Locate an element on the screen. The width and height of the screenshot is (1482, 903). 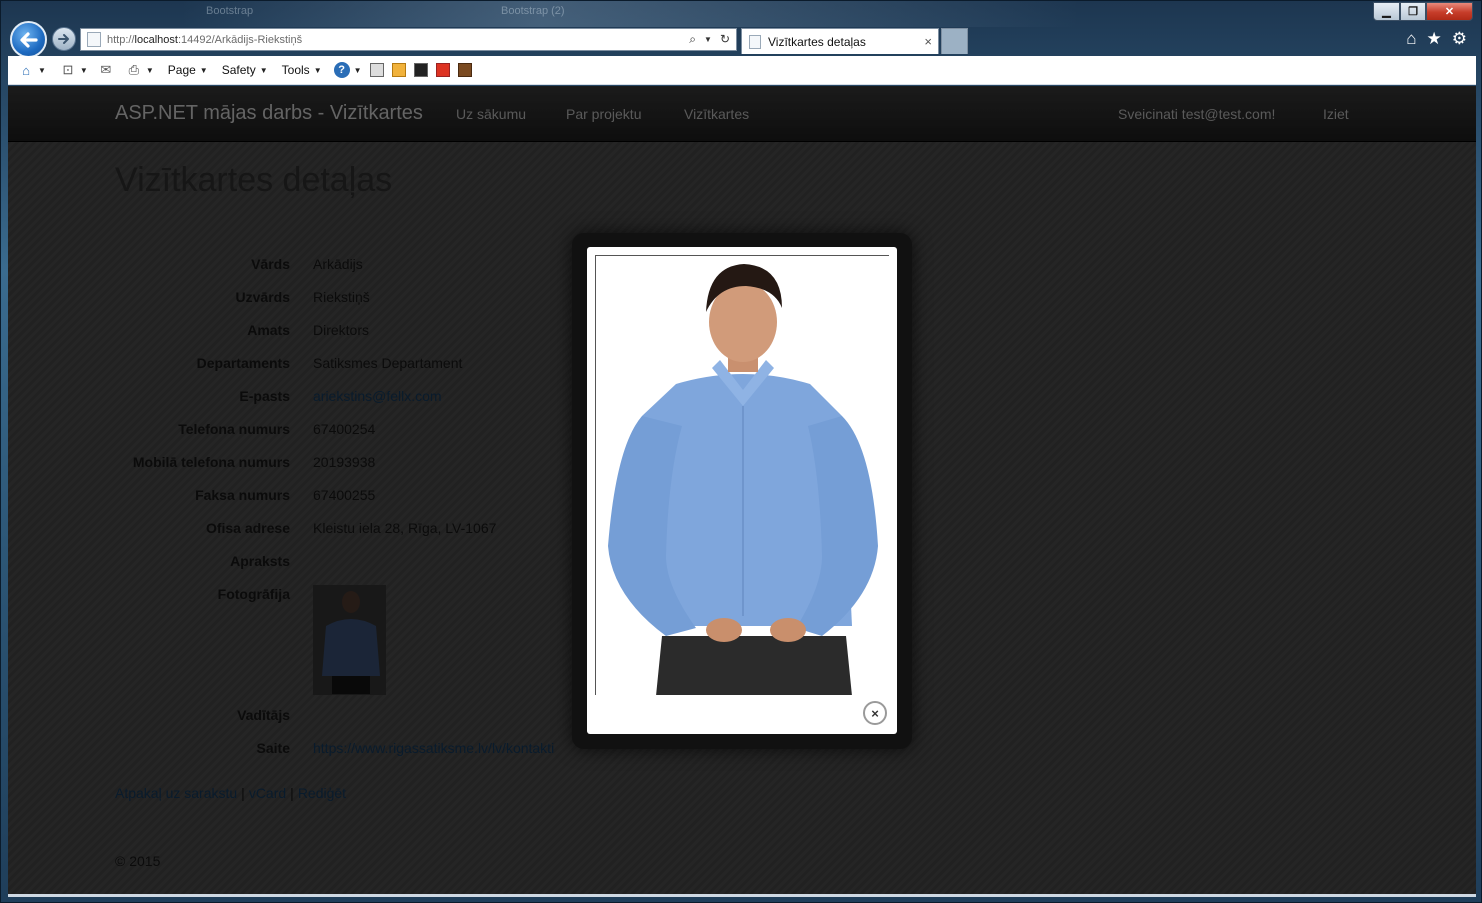
maximize-icon: ❐ is located at coordinates (1413, 12).